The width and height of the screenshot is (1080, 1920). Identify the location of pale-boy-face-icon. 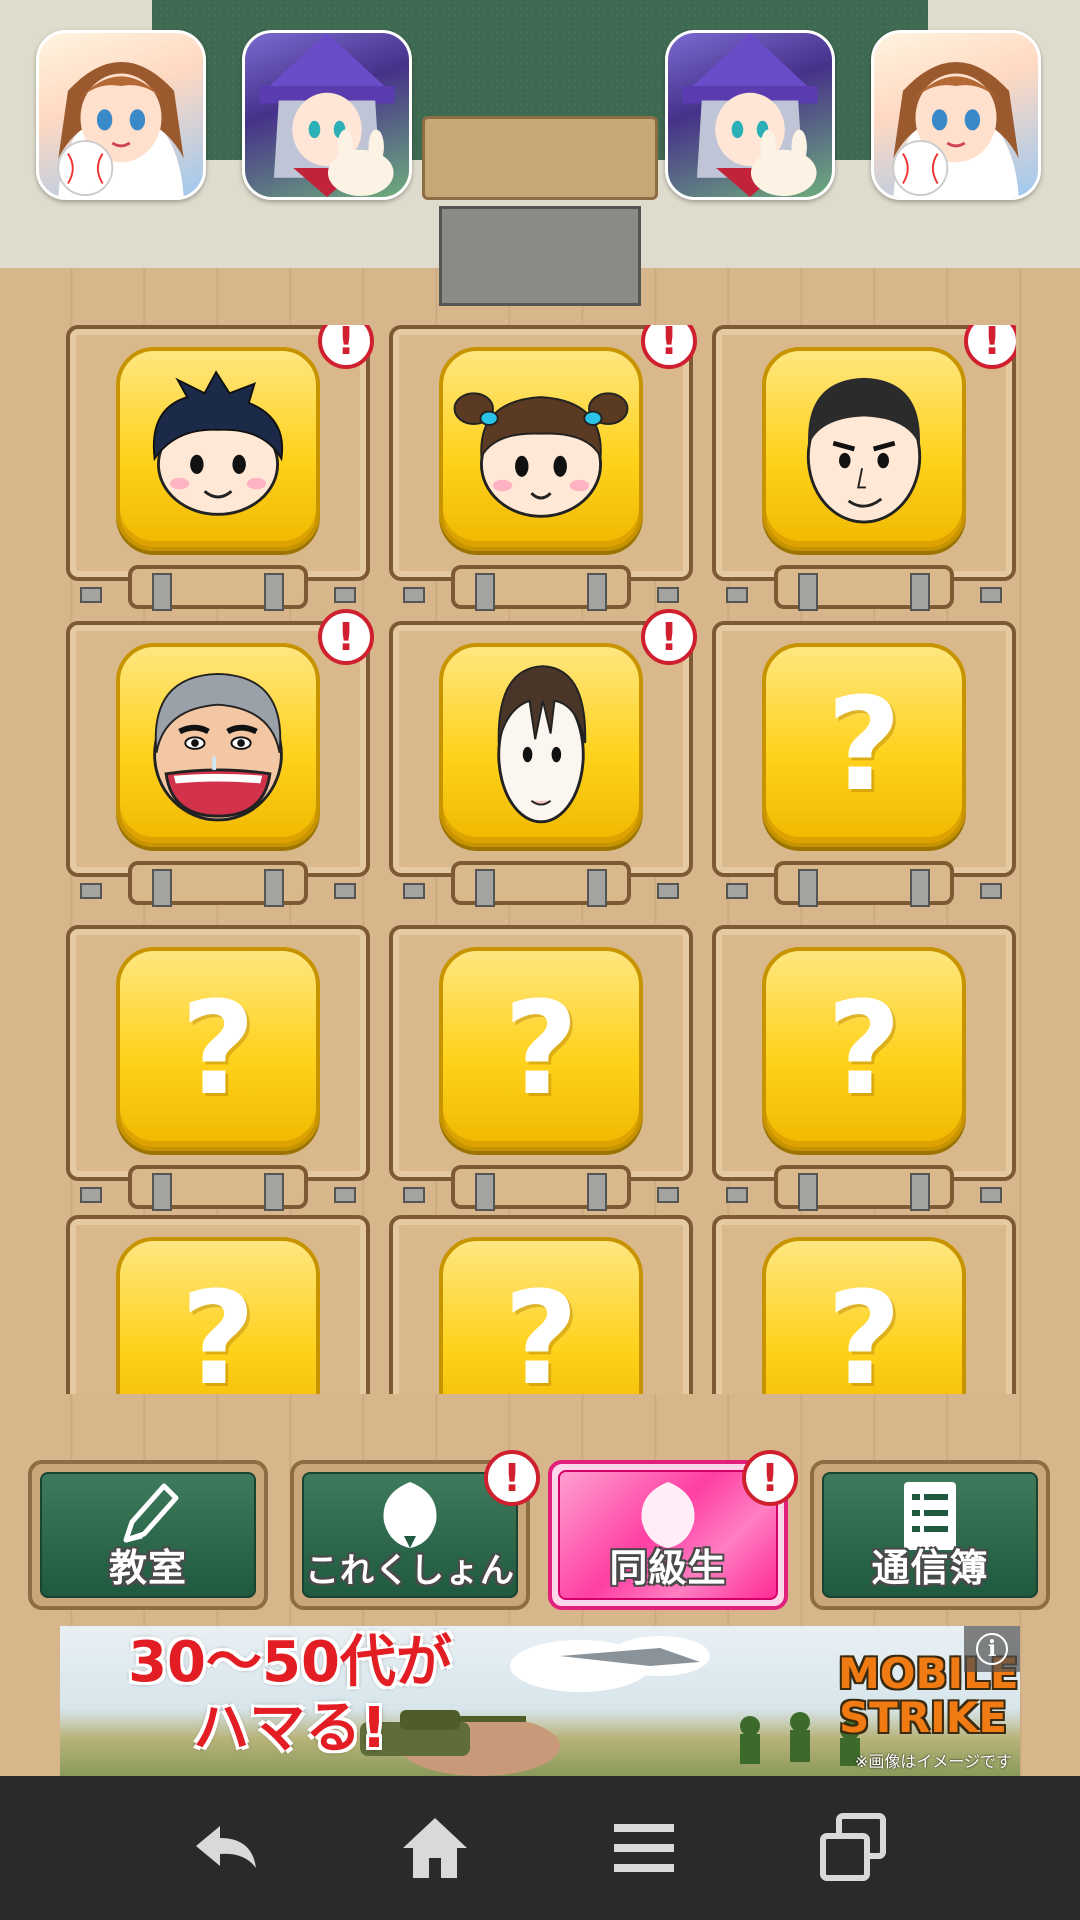
(542, 744).